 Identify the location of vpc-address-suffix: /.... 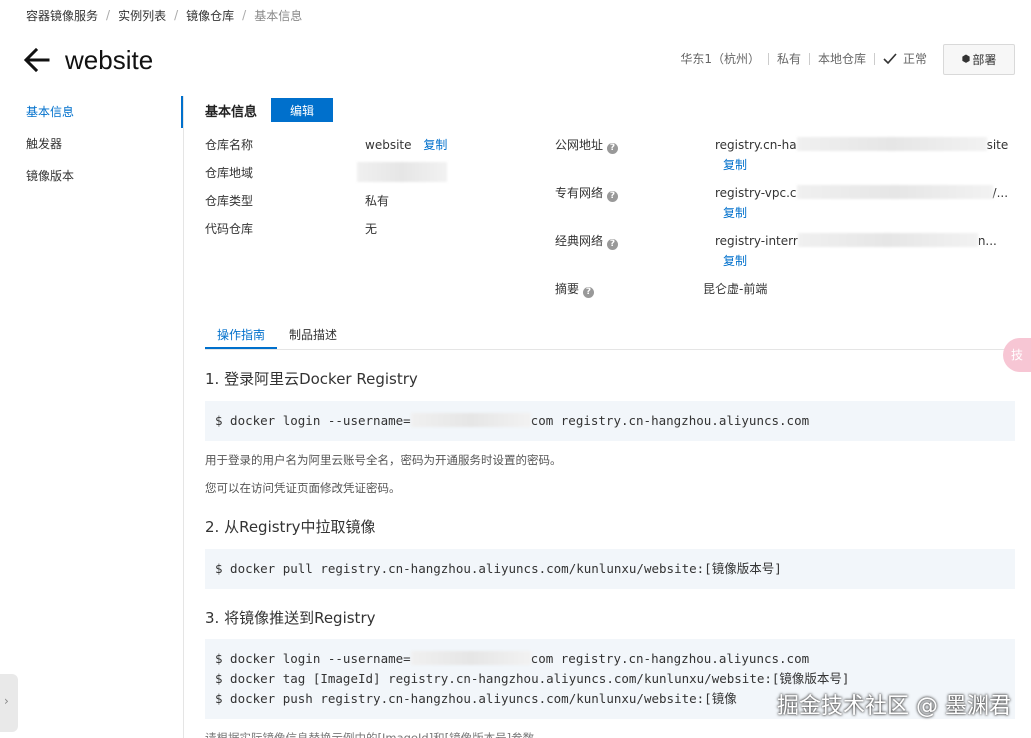
(1000, 193).